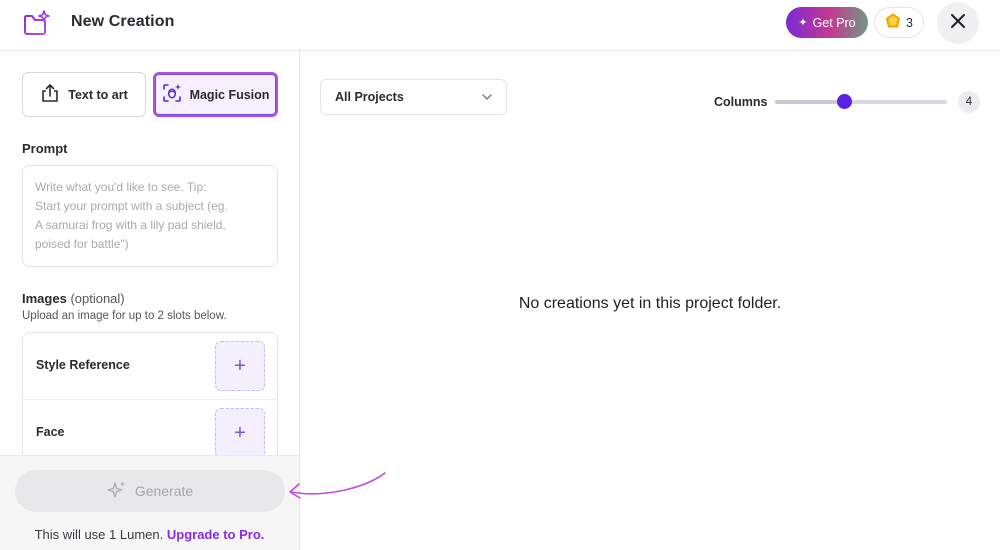 This screenshot has height=550, width=1000. I want to click on add-face-button: +, so click(240, 433).